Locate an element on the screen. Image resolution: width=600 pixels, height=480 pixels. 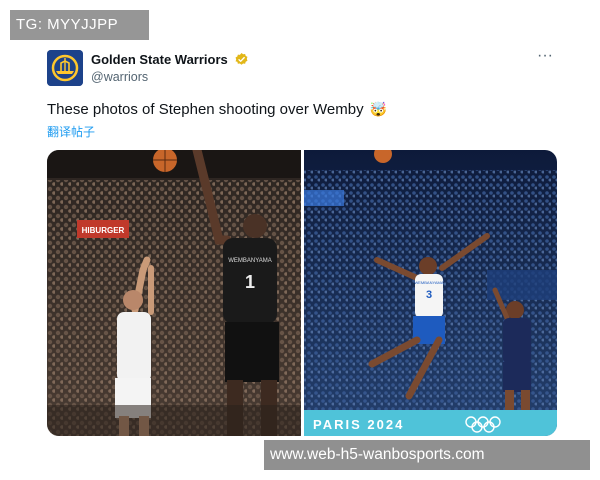
translate-post-link: 翻译帖子 is located at coordinates (71, 131).